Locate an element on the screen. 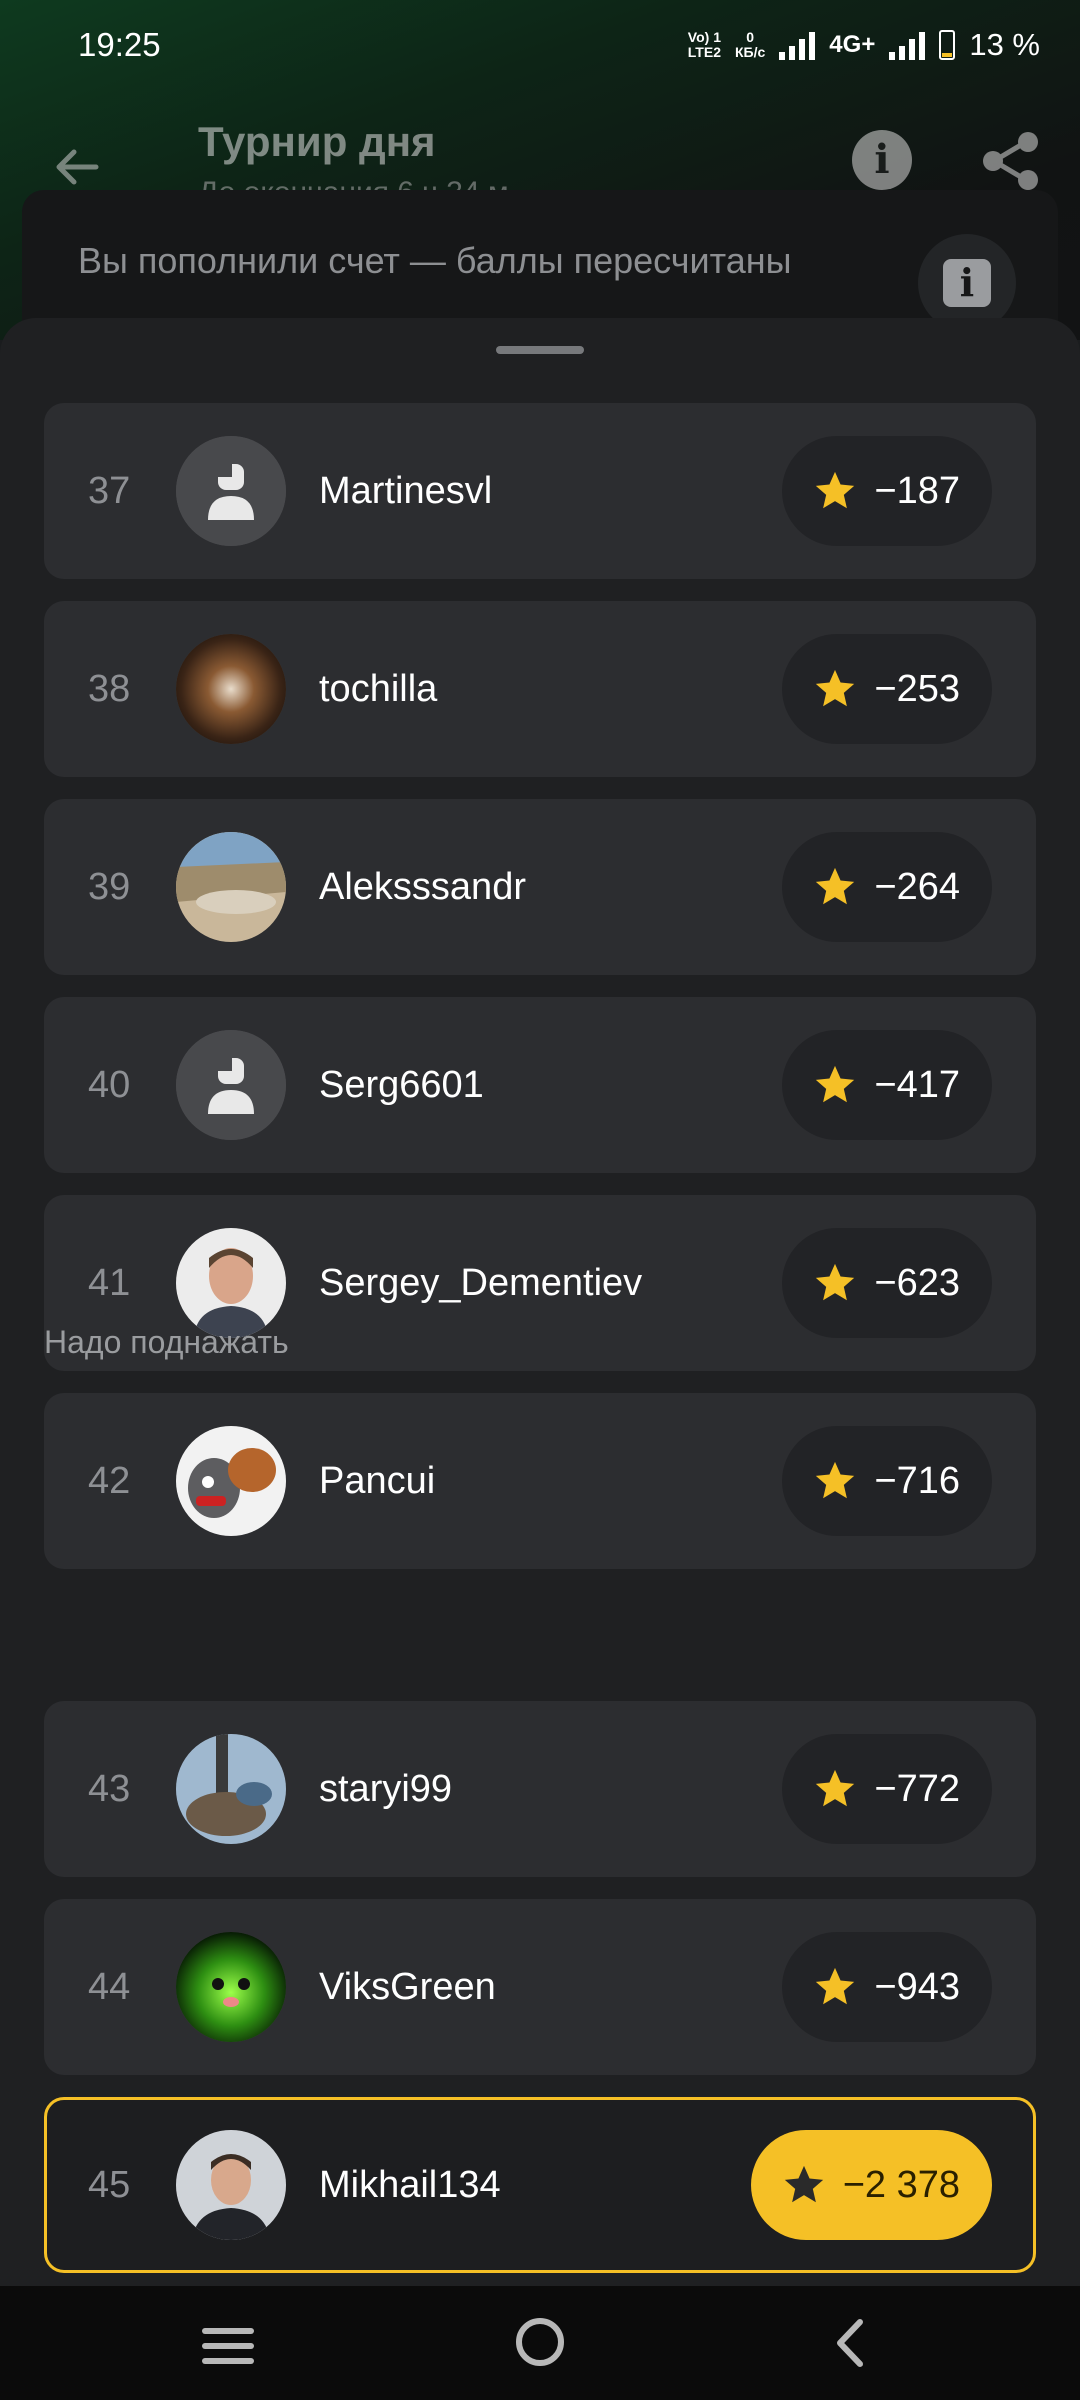 Image resolution: width=1080 pixels, height=2400 pixels. page-title: Турнир дня is located at coordinates (317, 141).